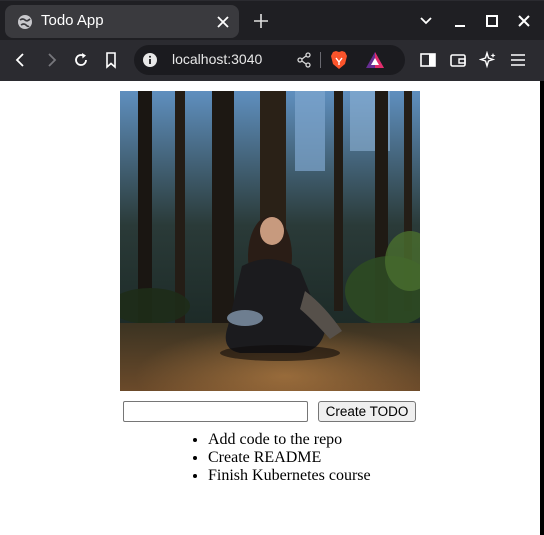  What do you see at coordinates (81, 60) in the screenshot?
I see `reload-icon` at bounding box center [81, 60].